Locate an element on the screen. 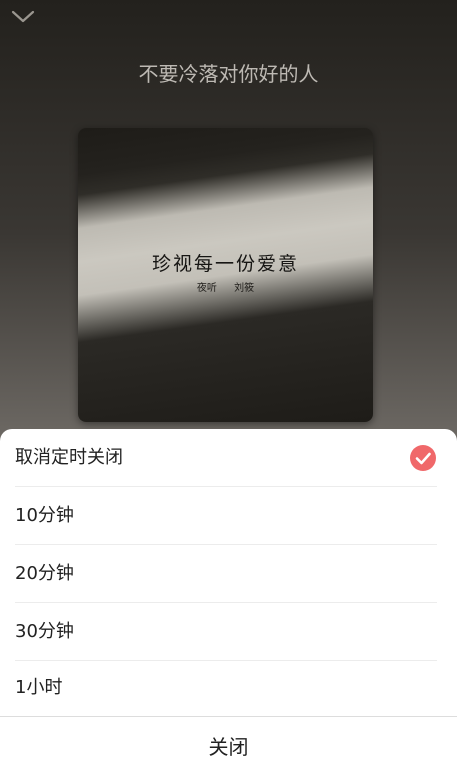 Image resolution: width=457 pixels, height=778 pixels. chevron-down-icon is located at coordinates (23, 17).